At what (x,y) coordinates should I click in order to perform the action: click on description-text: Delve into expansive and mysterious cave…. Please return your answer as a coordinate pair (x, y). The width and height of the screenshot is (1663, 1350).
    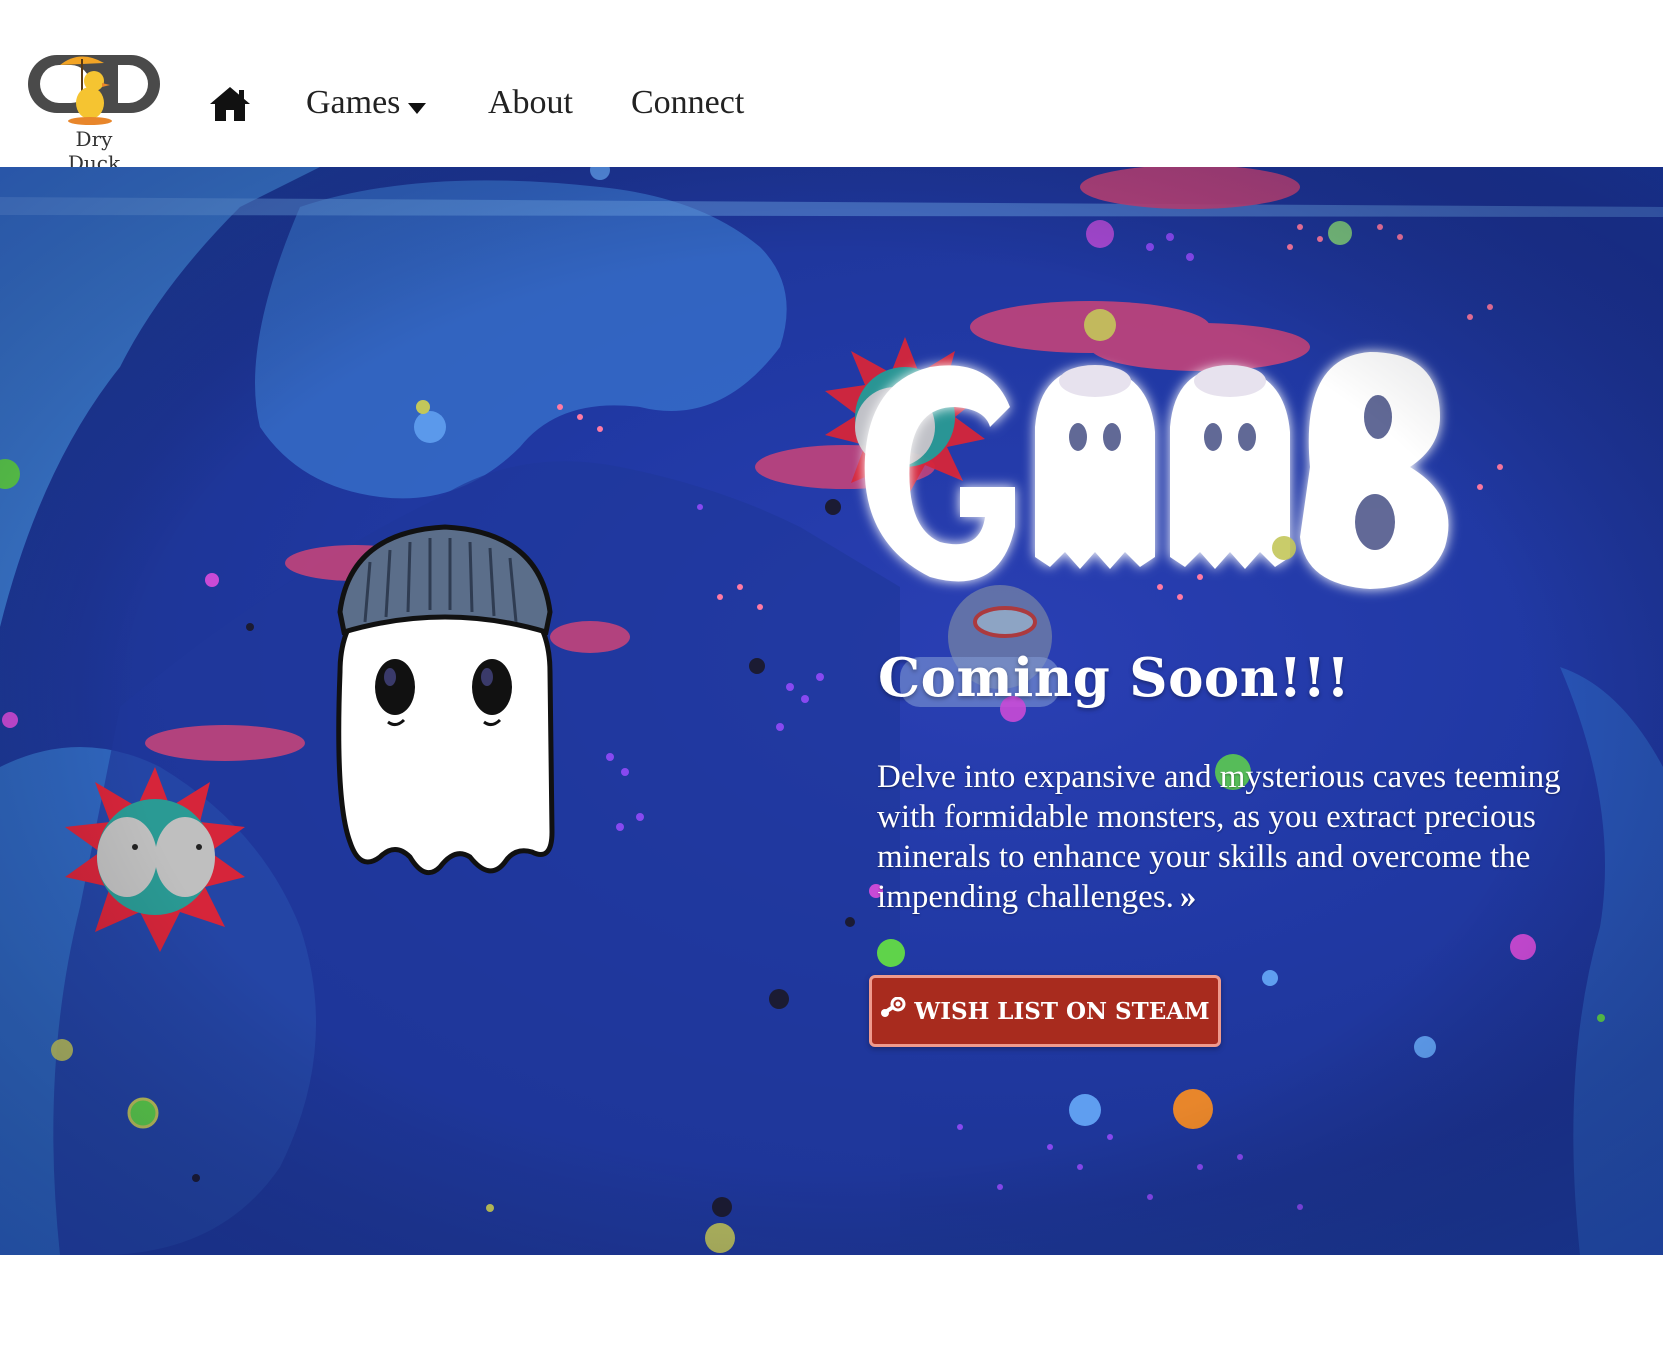
    Looking at the image, I should click on (1219, 837).